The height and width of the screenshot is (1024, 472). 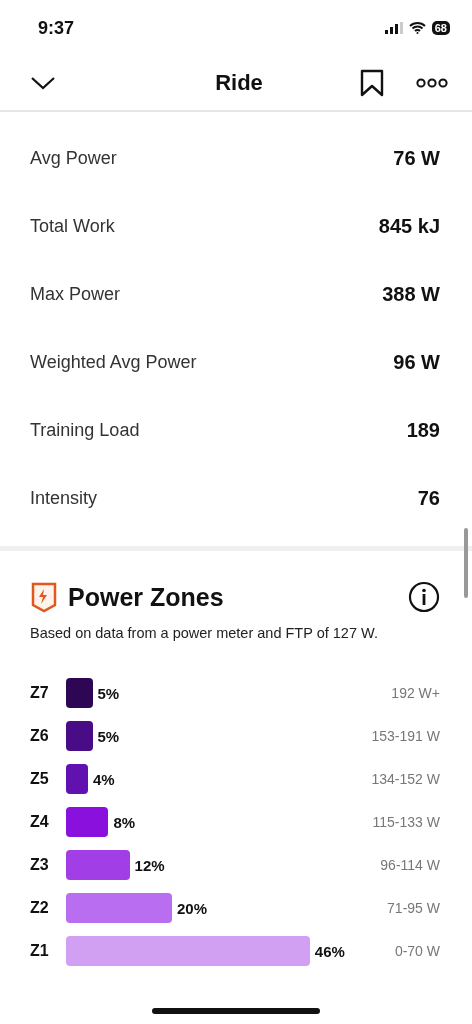 What do you see at coordinates (415, 692) in the screenshot?
I see `zone-range: 192 W+` at bounding box center [415, 692].